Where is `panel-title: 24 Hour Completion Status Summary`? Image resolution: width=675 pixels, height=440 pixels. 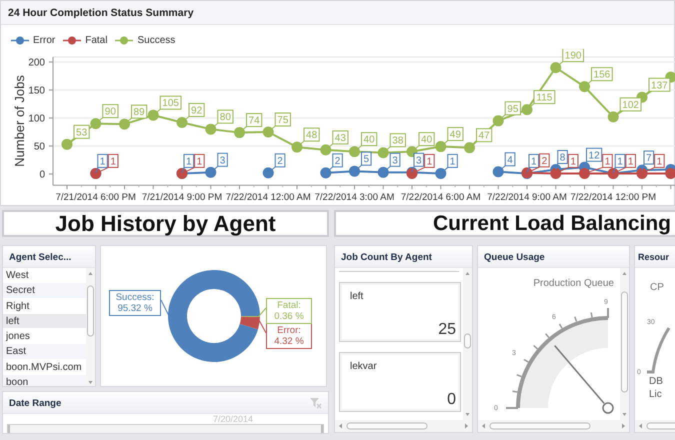
panel-title: 24 Hour Completion Status Summary is located at coordinates (337, 13).